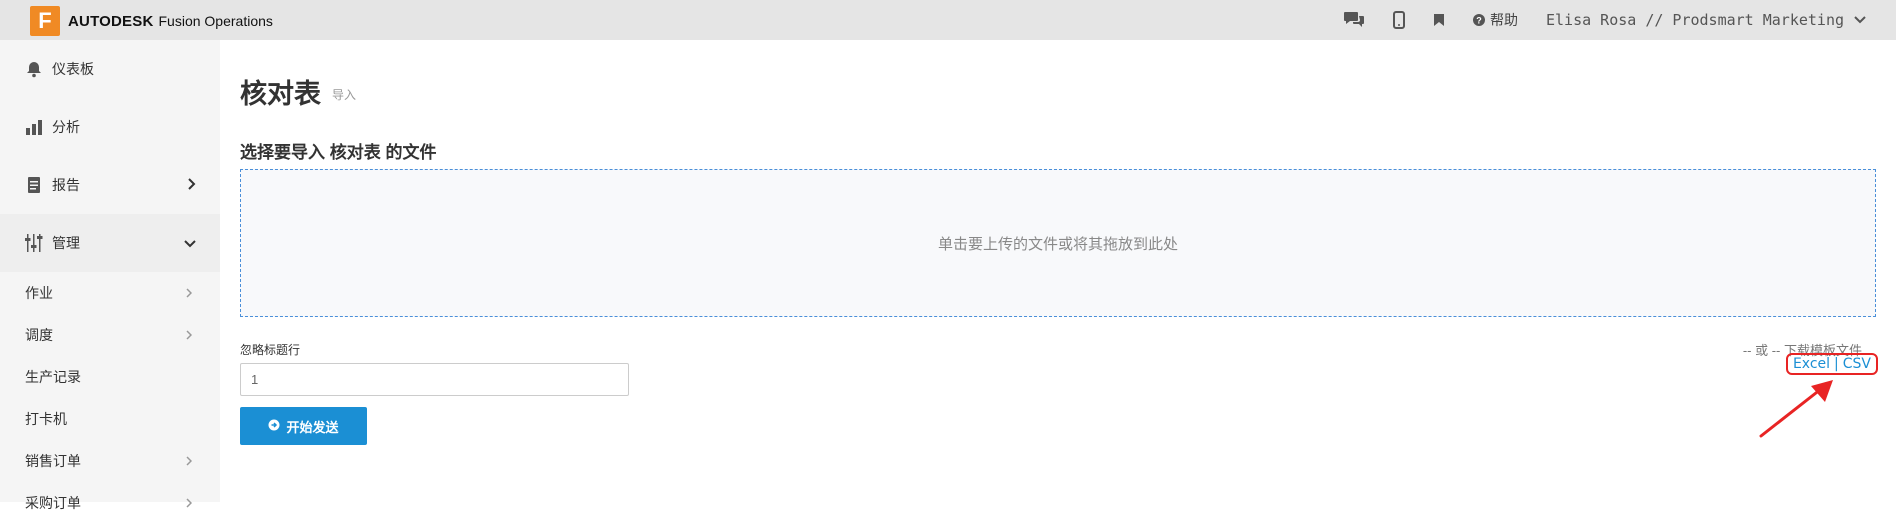  Describe the element at coordinates (338, 152) in the screenshot. I see `section-title: 选择要导入 核对表 的文件` at that location.